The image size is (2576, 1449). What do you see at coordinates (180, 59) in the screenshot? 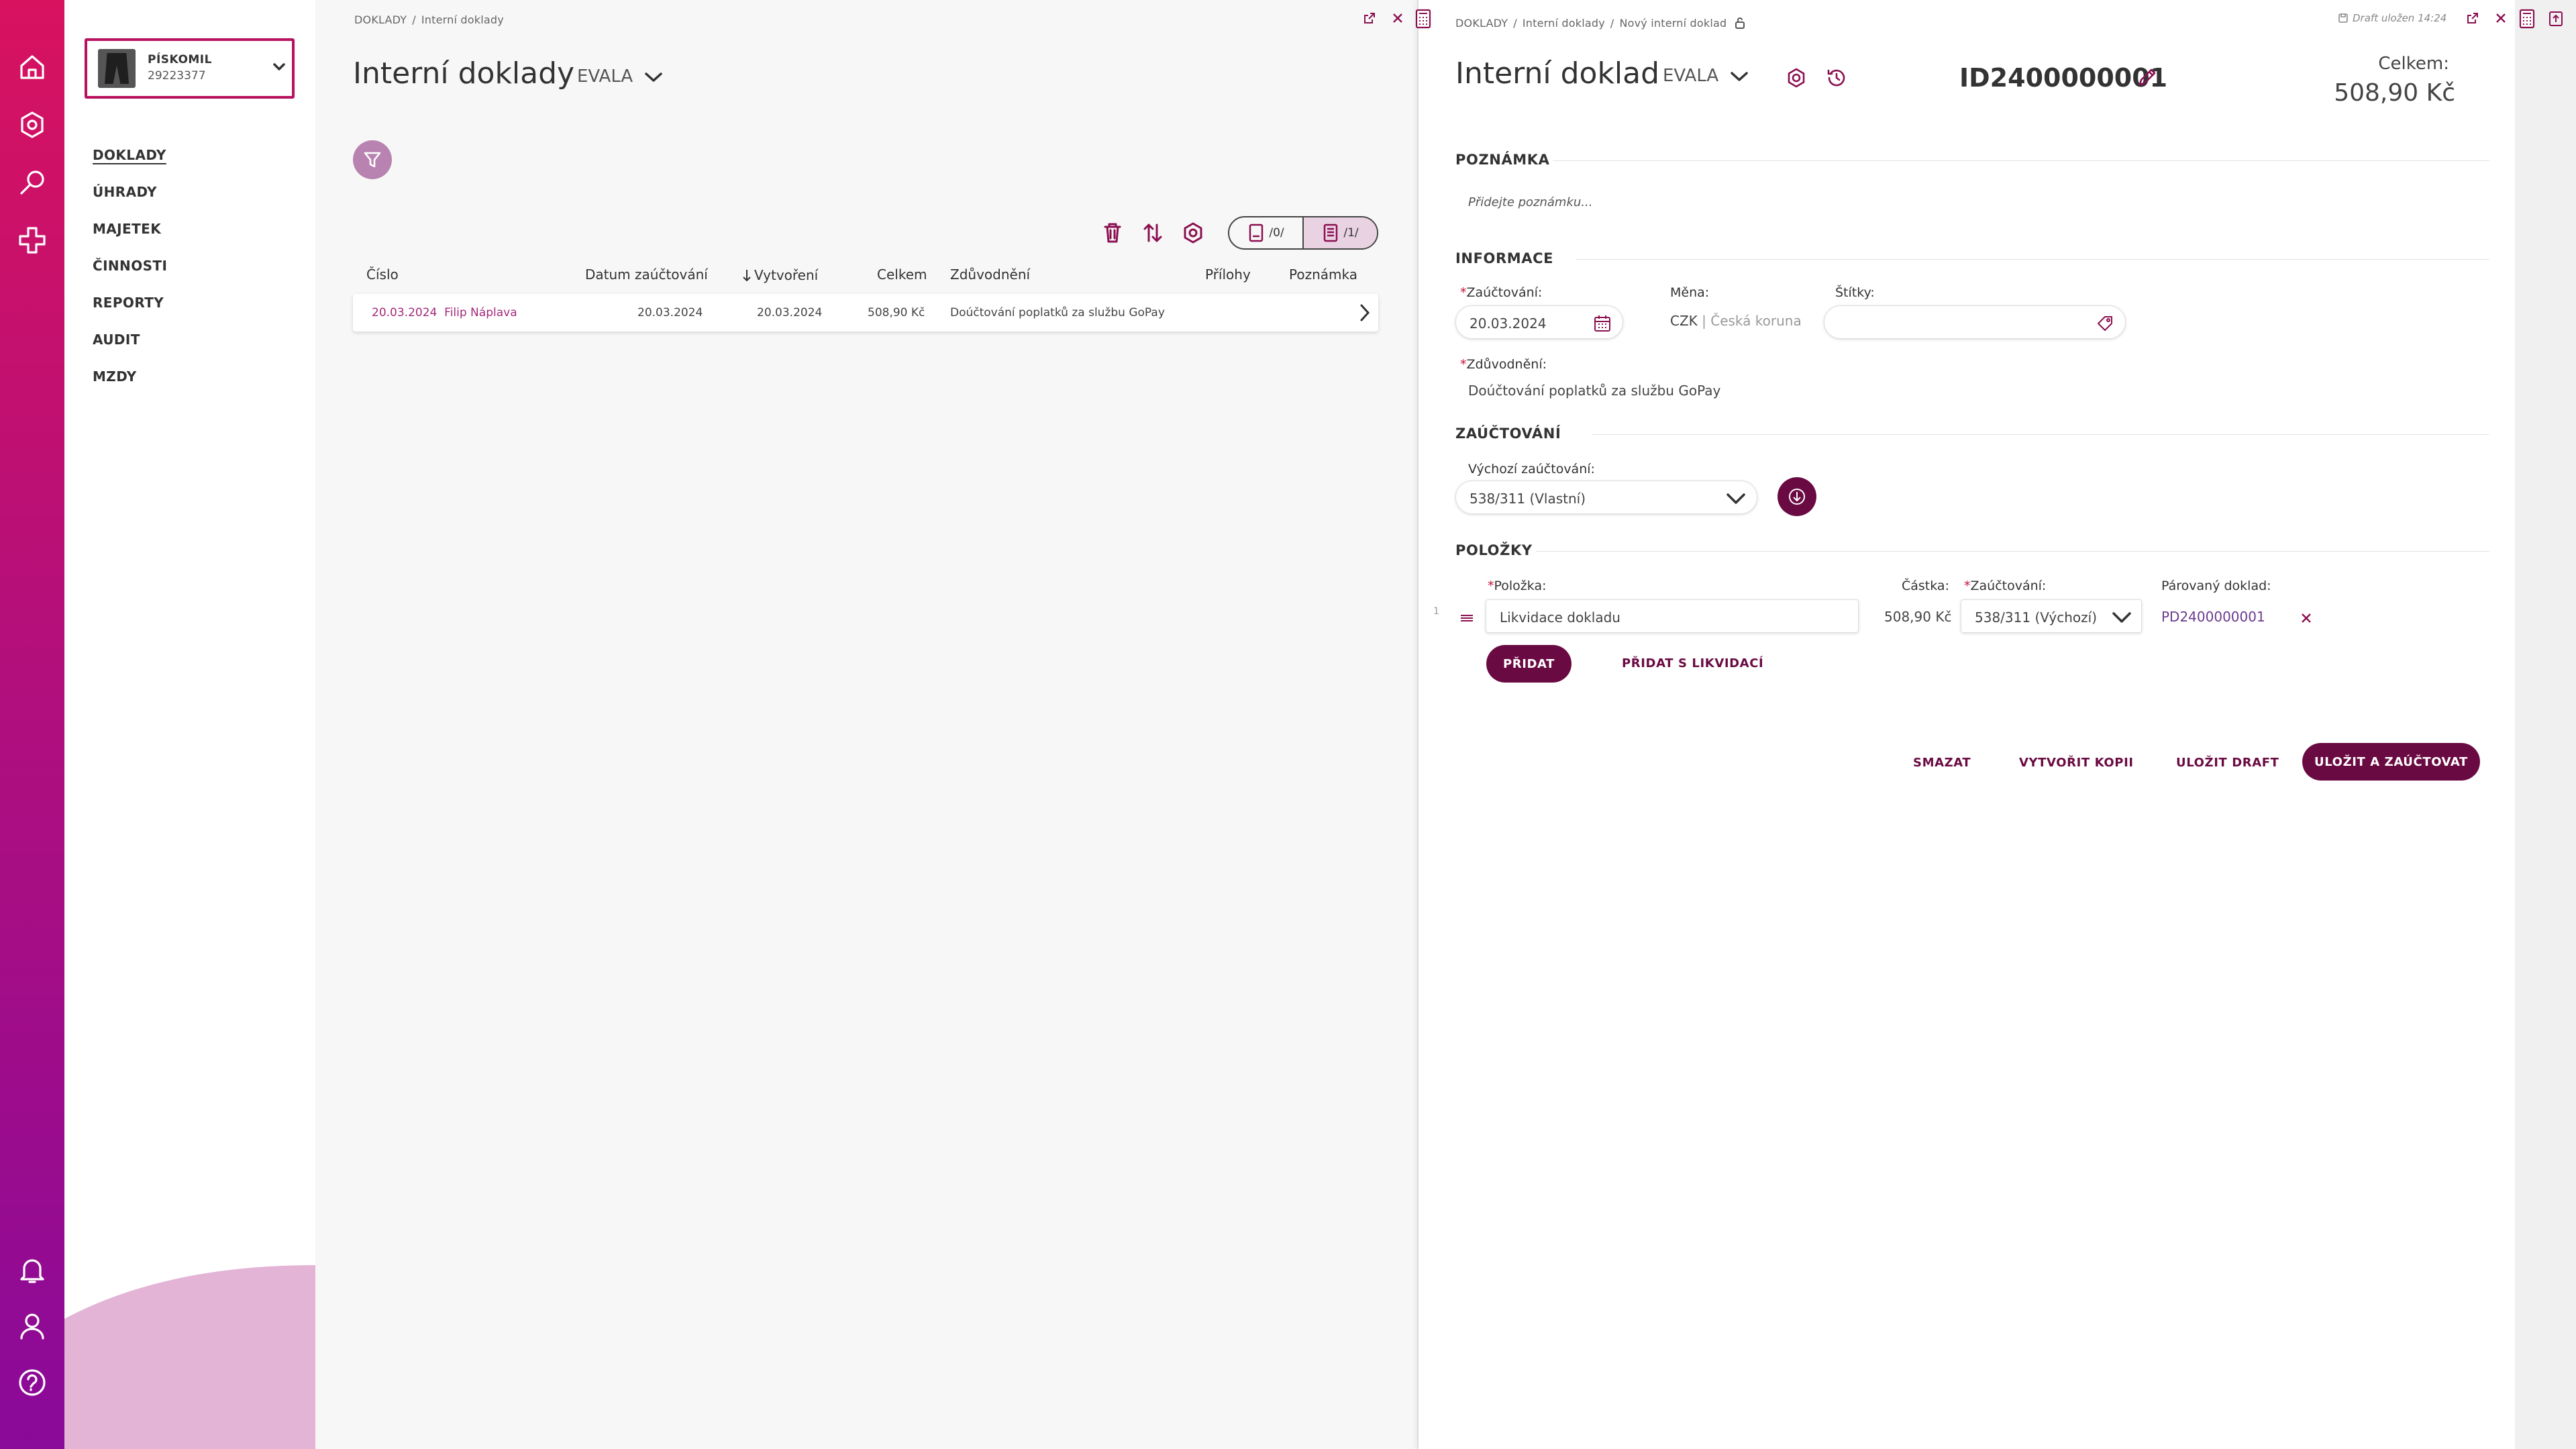
I see `company-name: PÍSKOMIL` at bounding box center [180, 59].